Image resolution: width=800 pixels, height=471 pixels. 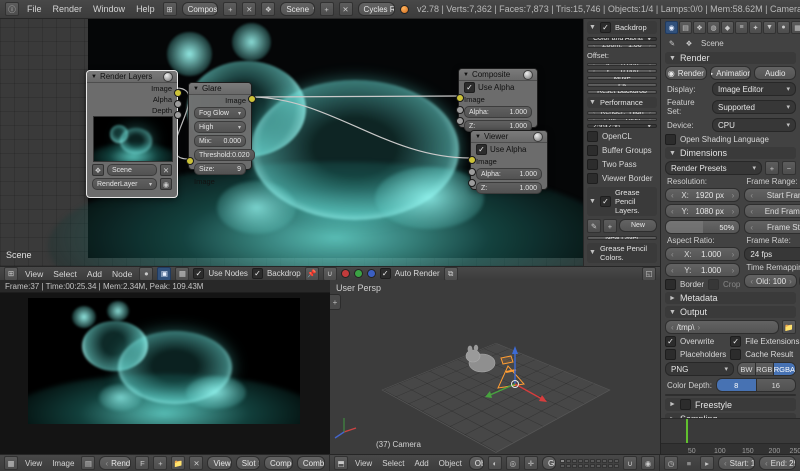 What do you see at coordinates (703, 211) in the screenshot?
I see `resolution-y-field: Y: 1080 px` at bounding box center [703, 211].